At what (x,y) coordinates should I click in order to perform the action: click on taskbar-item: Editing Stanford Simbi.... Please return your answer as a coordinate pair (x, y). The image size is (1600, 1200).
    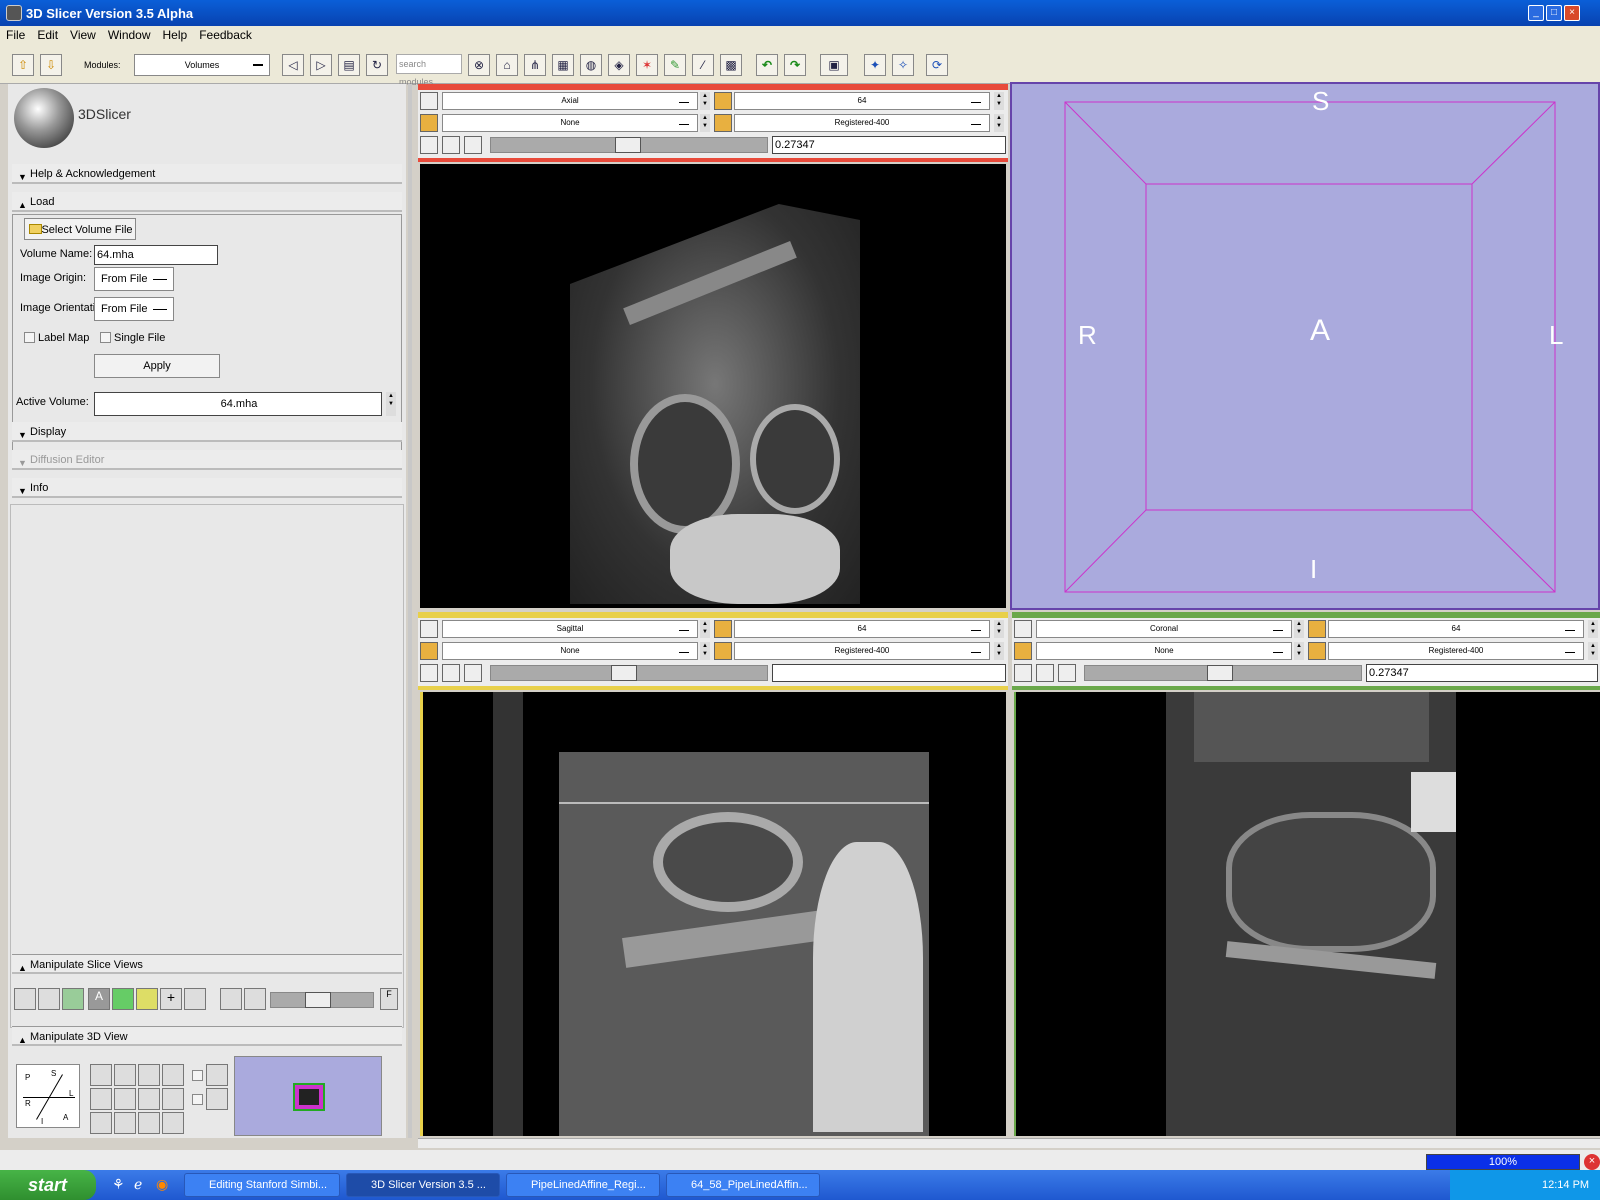
    Looking at the image, I should click on (262, 1185).